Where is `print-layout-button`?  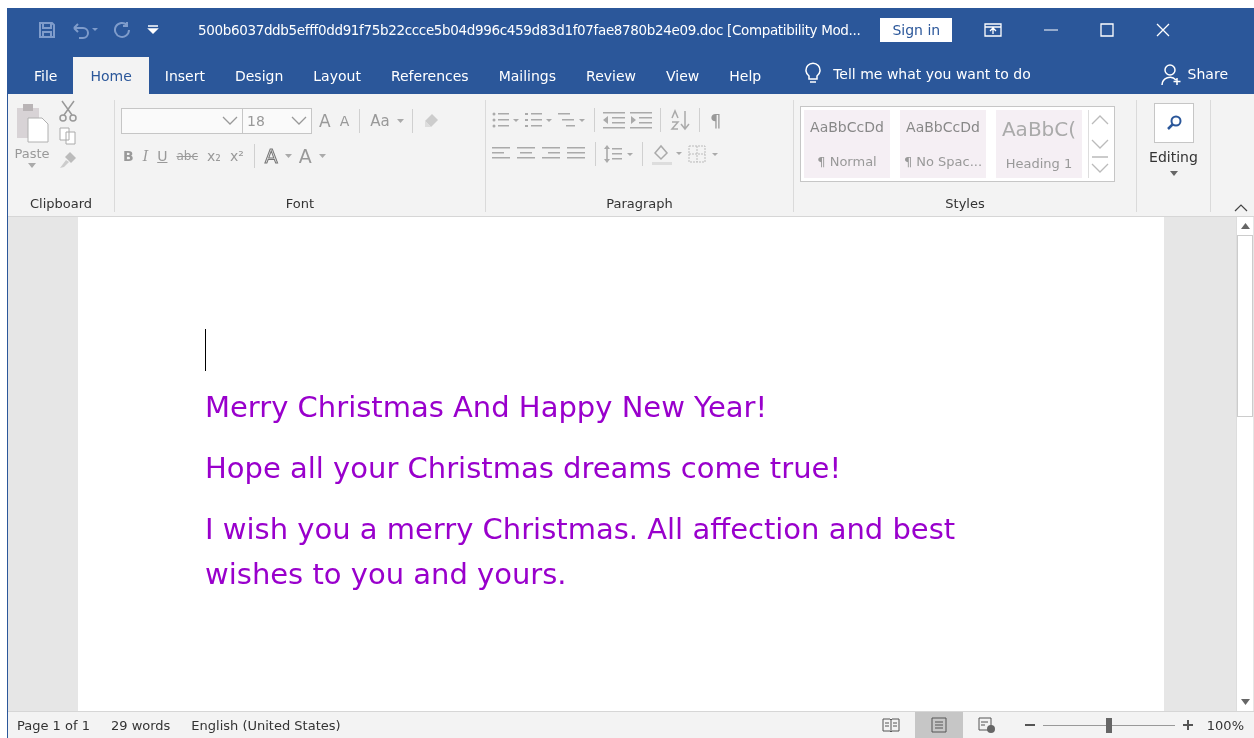
print-layout-button is located at coordinates (938, 725).